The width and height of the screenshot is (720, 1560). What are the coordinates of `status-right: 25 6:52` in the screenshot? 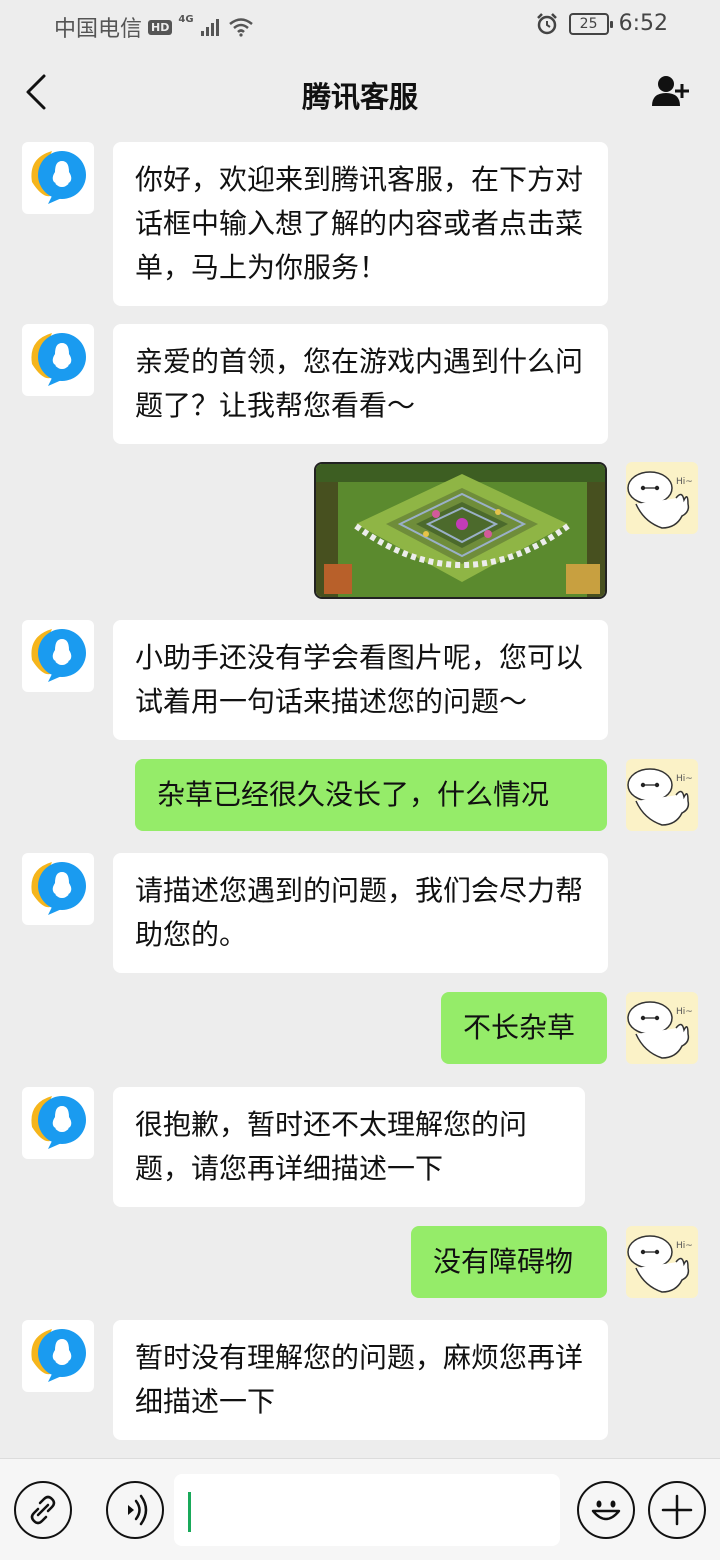 It's located at (601, 23).